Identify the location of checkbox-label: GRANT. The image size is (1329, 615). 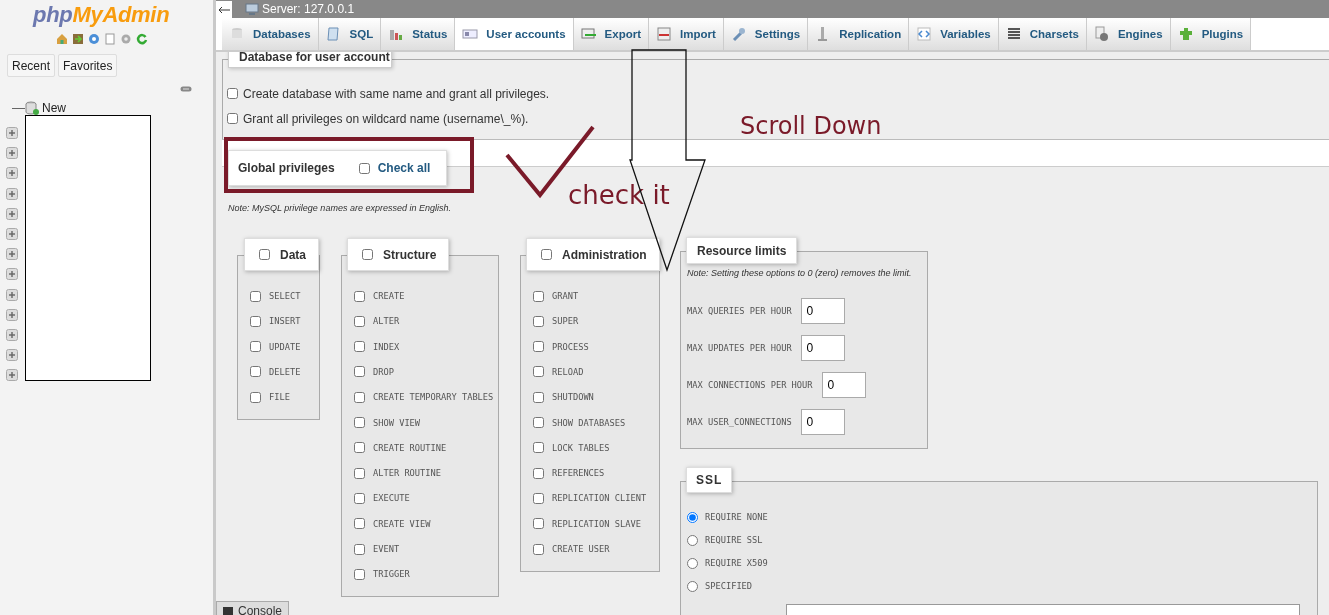
(565, 296).